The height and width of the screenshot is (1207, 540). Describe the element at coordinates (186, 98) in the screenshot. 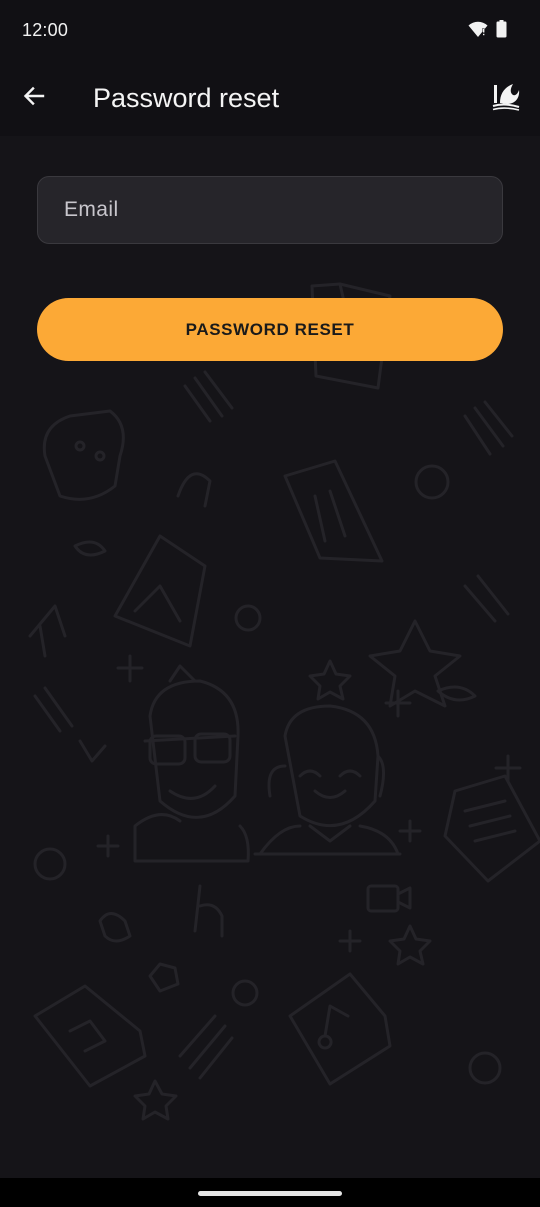

I see `page-title: Password reset` at that location.